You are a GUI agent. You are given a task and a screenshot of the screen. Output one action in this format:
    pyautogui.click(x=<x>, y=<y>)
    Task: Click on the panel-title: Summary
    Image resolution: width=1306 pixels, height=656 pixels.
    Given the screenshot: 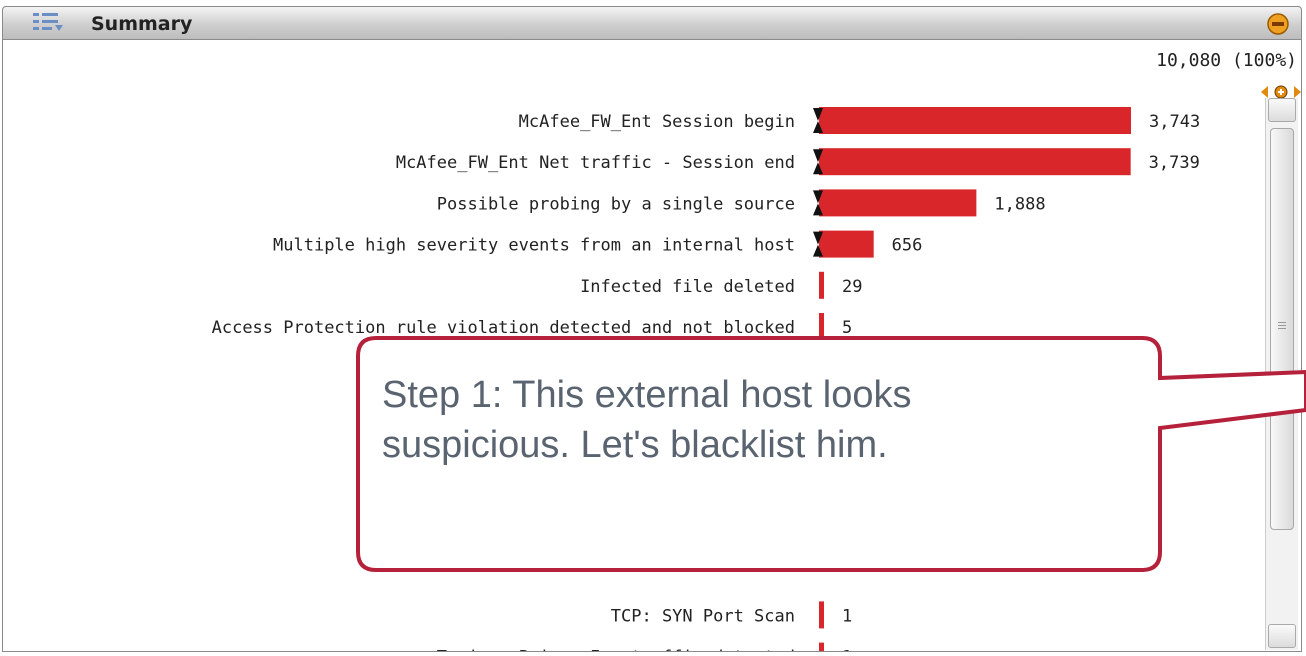 What is the action you would take?
    pyautogui.click(x=142, y=24)
    